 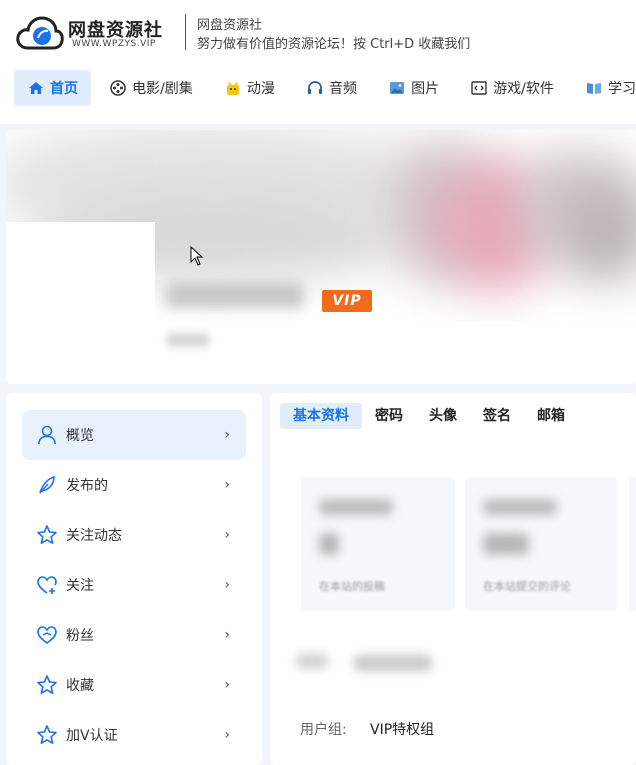 I want to click on site-logo: 网盘资源社 WWW.WPZYS.VIP, so click(x=91, y=33).